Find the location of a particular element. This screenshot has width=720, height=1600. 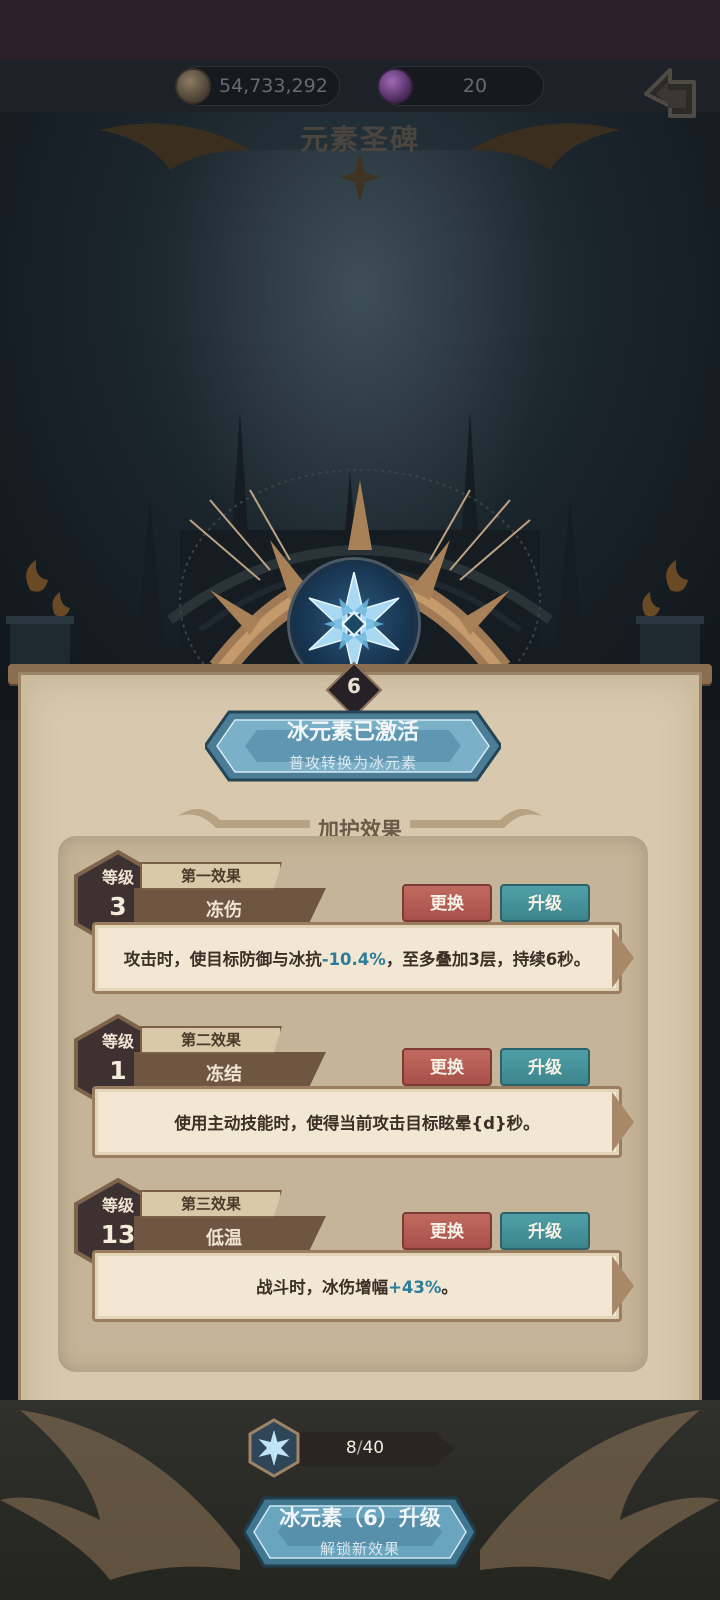

effect-slot-label: 第三效果 is located at coordinates (210, 1204).